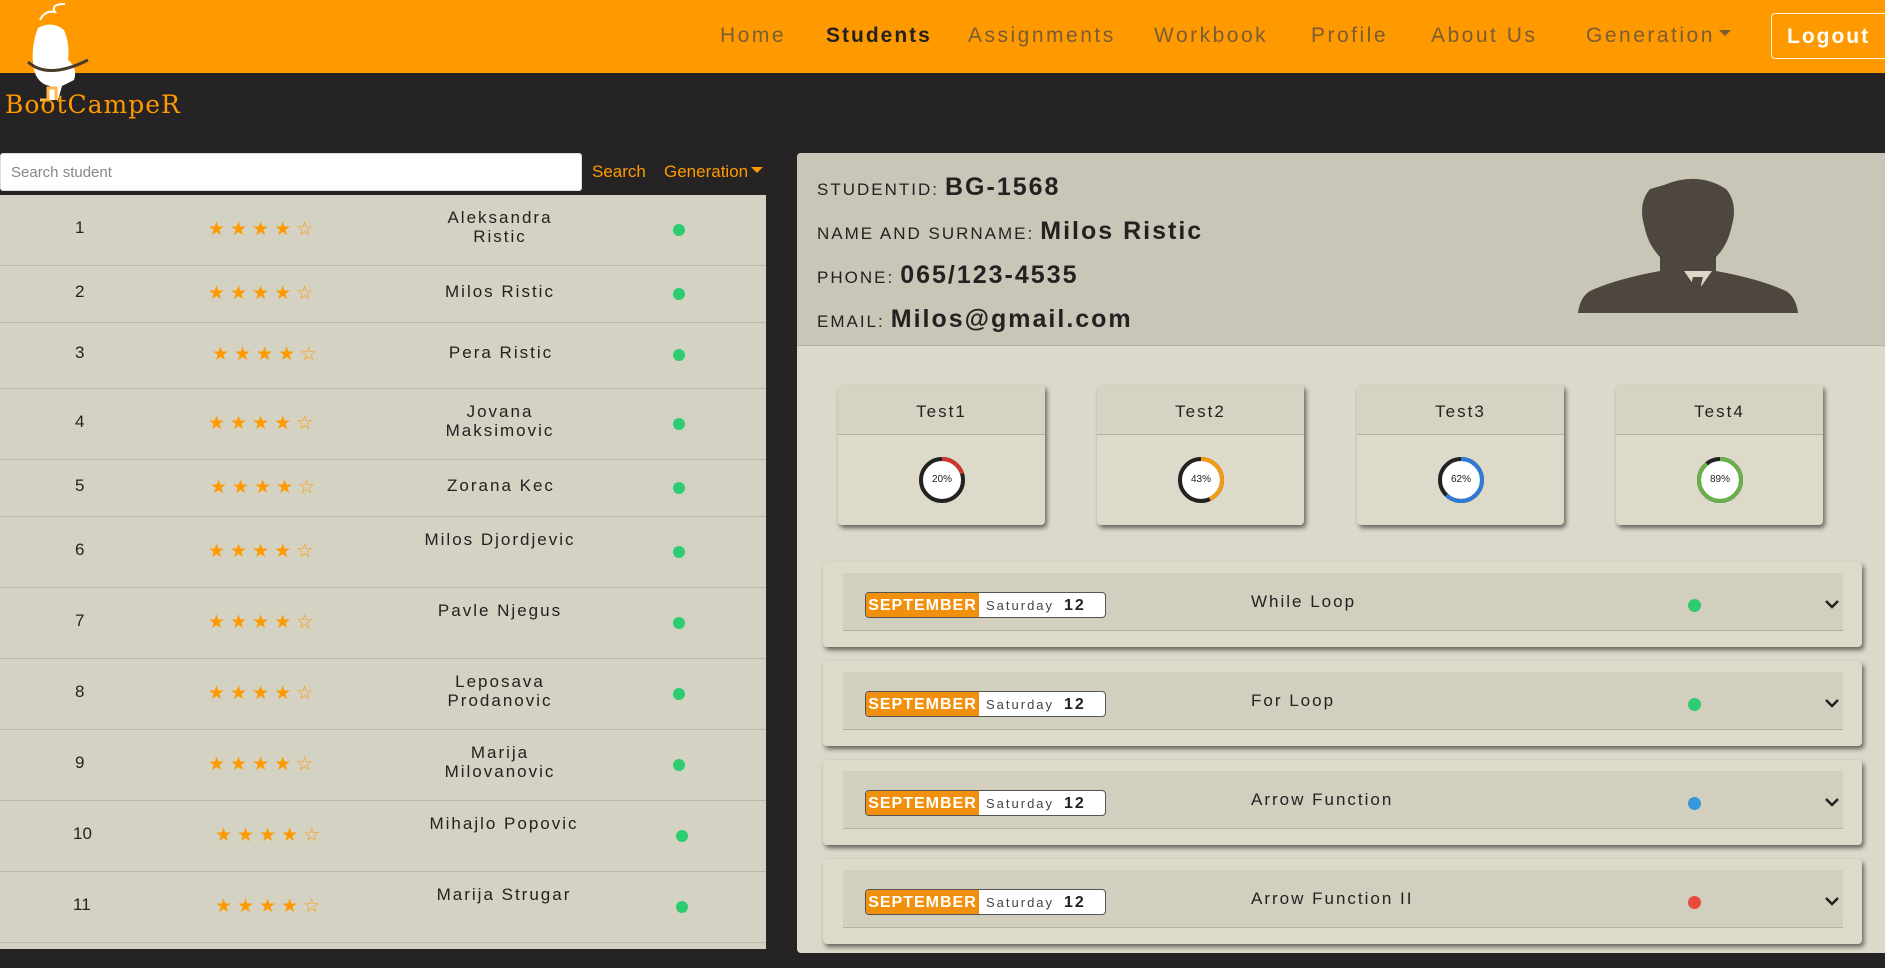 The image size is (1885, 968). Describe the element at coordinates (1349, 36) in the screenshot. I see `nav-profile: Profile` at that location.